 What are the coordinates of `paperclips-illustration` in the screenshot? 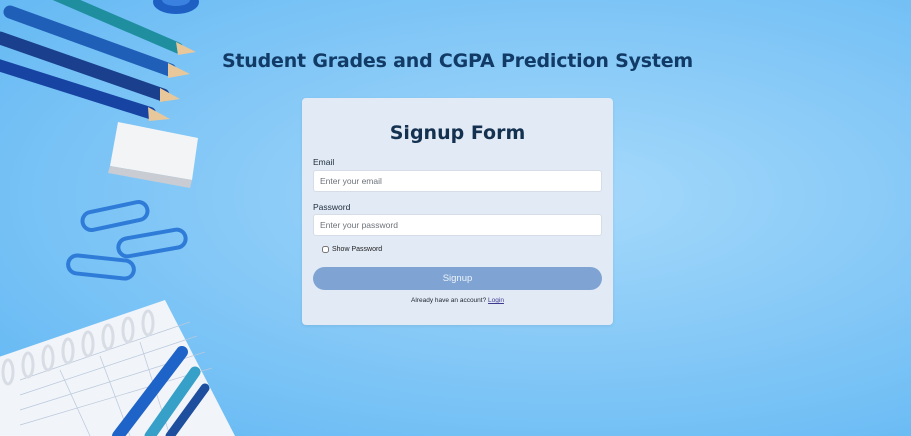 It's located at (127, 240).